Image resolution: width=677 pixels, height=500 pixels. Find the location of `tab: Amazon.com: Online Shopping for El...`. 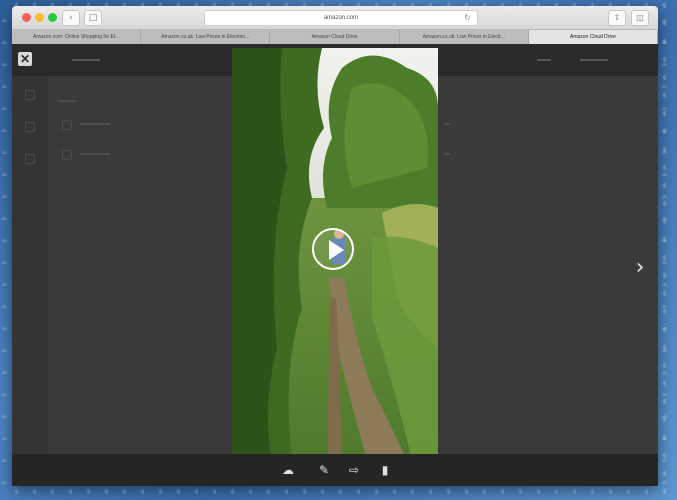

tab: Amazon.com: Online Shopping for El... is located at coordinates (77, 37).